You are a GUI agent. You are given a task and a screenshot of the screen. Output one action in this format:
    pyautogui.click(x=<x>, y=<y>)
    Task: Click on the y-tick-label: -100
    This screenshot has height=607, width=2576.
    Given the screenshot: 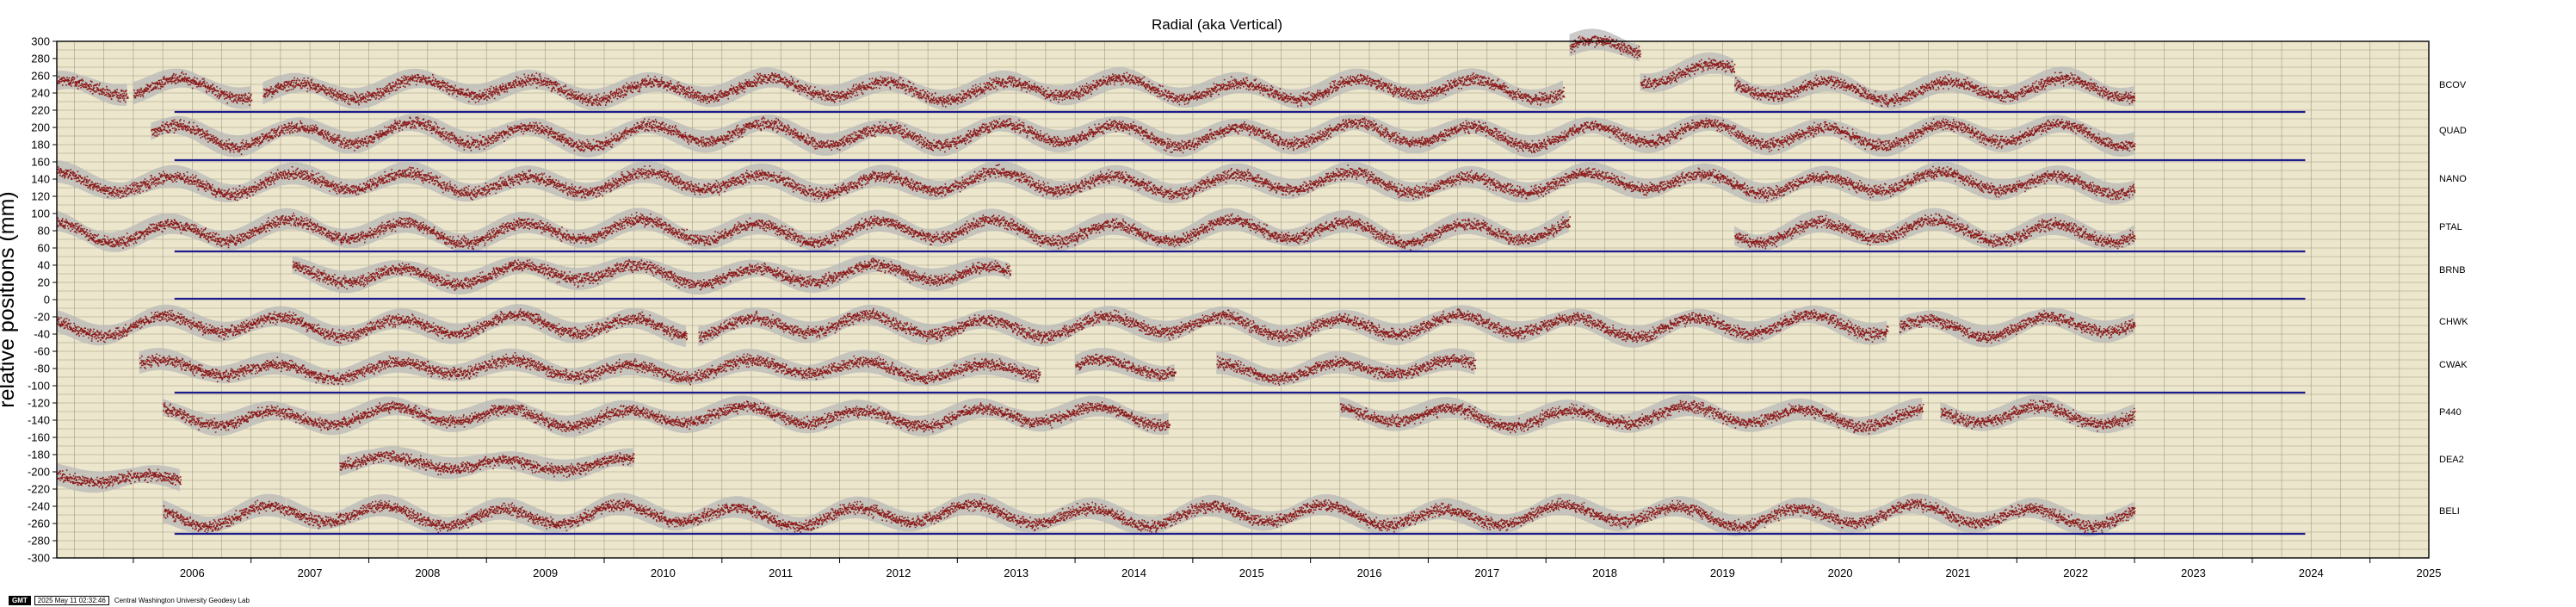 What is the action you would take?
    pyautogui.click(x=39, y=386)
    